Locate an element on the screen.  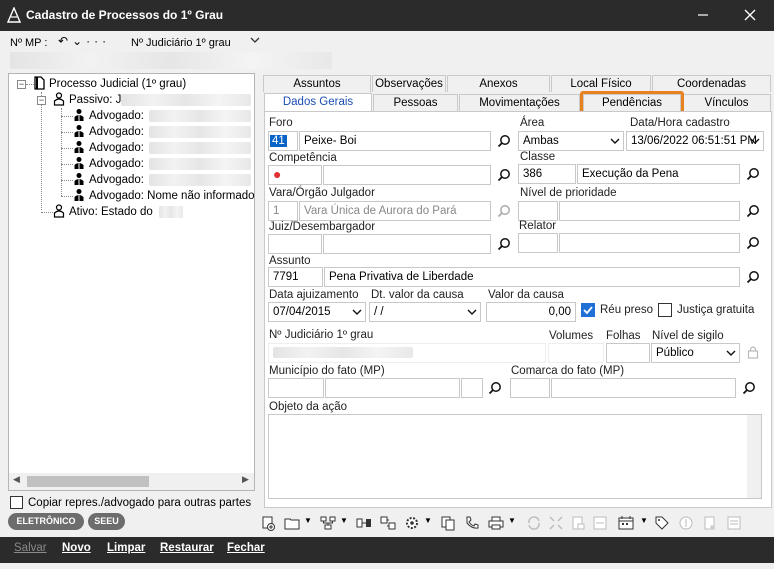
tab-pessoas: Pessoas is located at coordinates (415, 102).